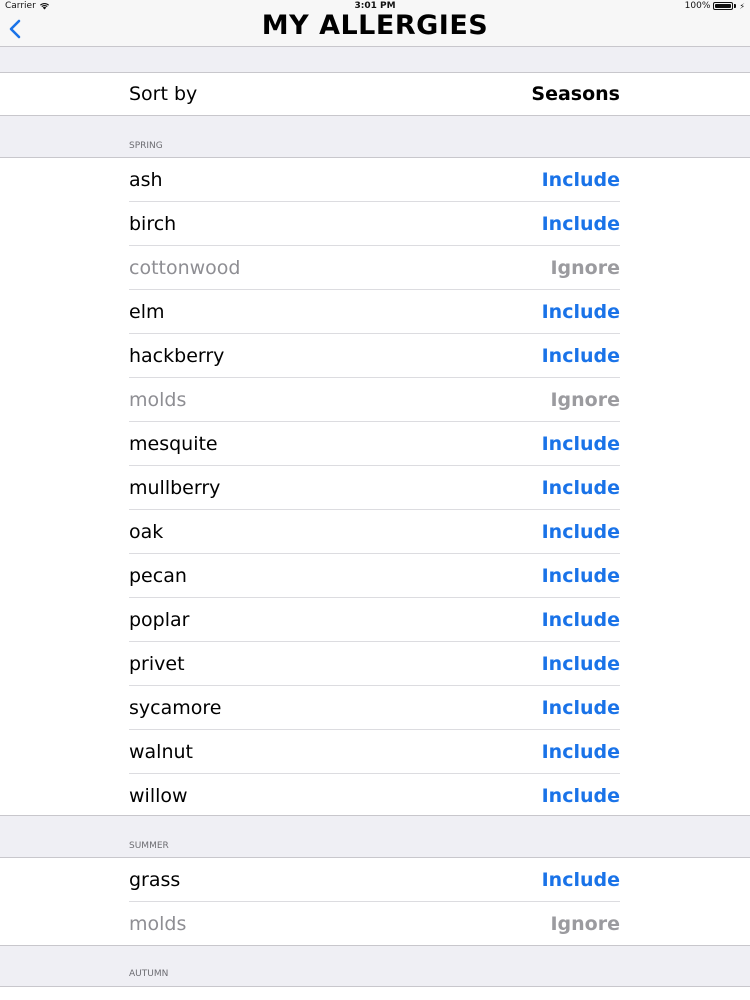 The width and height of the screenshot is (750, 1000). I want to click on battery-tip, so click(735, 6).